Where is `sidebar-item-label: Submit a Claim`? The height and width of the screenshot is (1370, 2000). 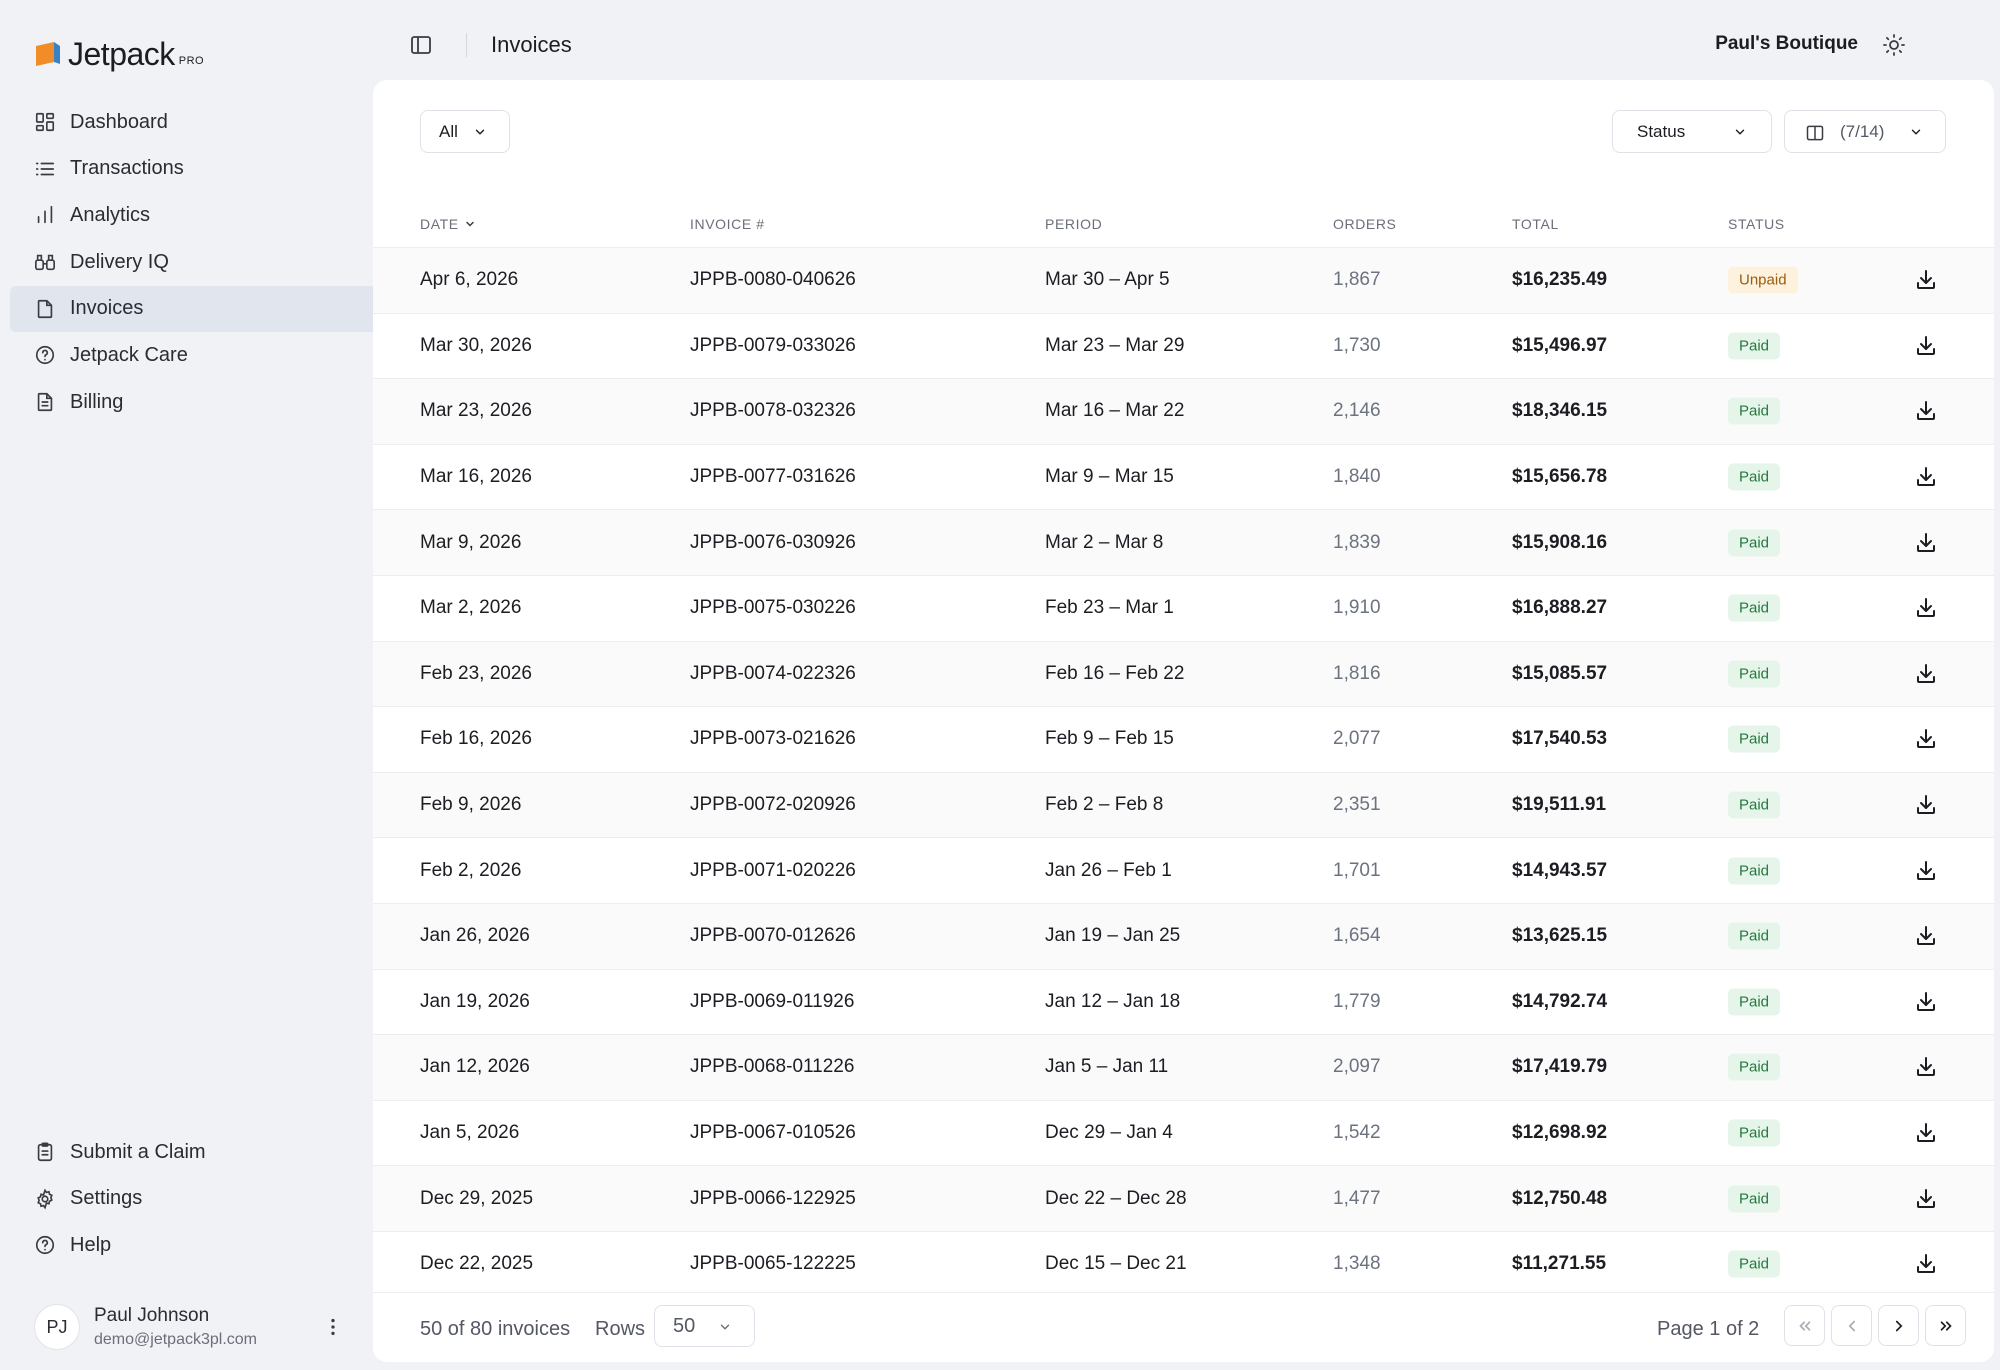
sidebar-item-label: Submit a Claim is located at coordinates (138, 1151).